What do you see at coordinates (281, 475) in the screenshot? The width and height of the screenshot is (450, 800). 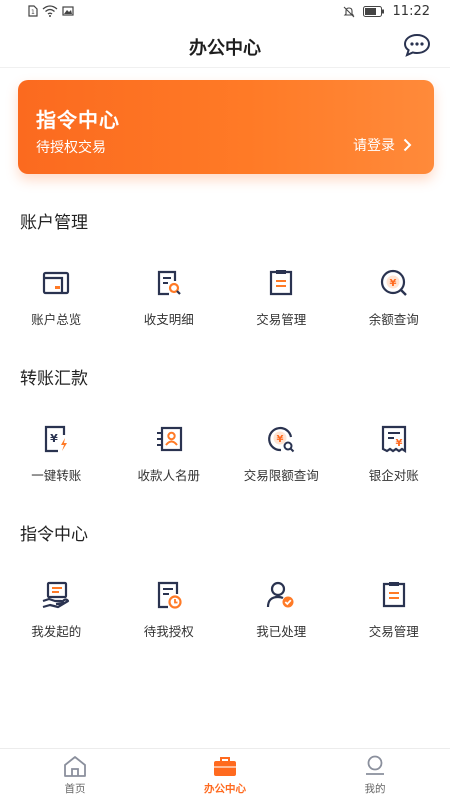 I see `grid-label: 交易限额查询` at bounding box center [281, 475].